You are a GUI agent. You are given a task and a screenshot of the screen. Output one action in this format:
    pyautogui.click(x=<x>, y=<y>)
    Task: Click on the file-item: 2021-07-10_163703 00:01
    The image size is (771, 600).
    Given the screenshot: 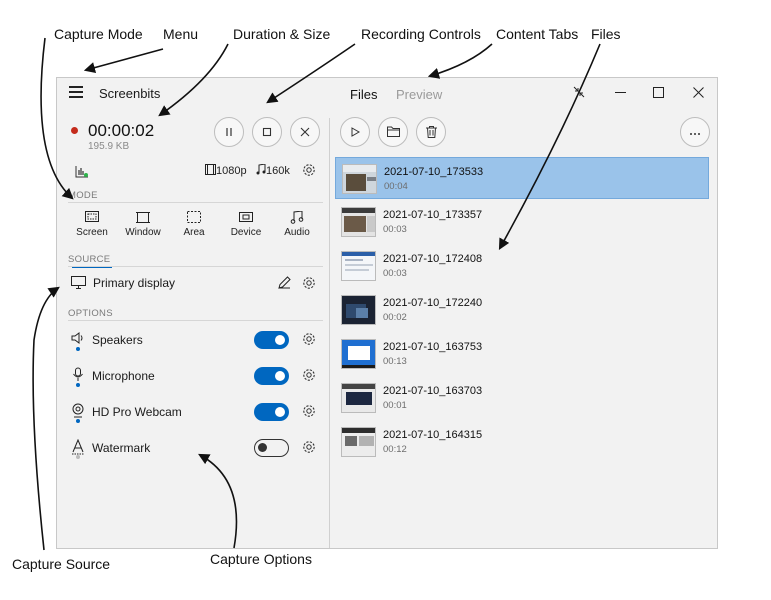 What is the action you would take?
    pyautogui.click(x=522, y=398)
    